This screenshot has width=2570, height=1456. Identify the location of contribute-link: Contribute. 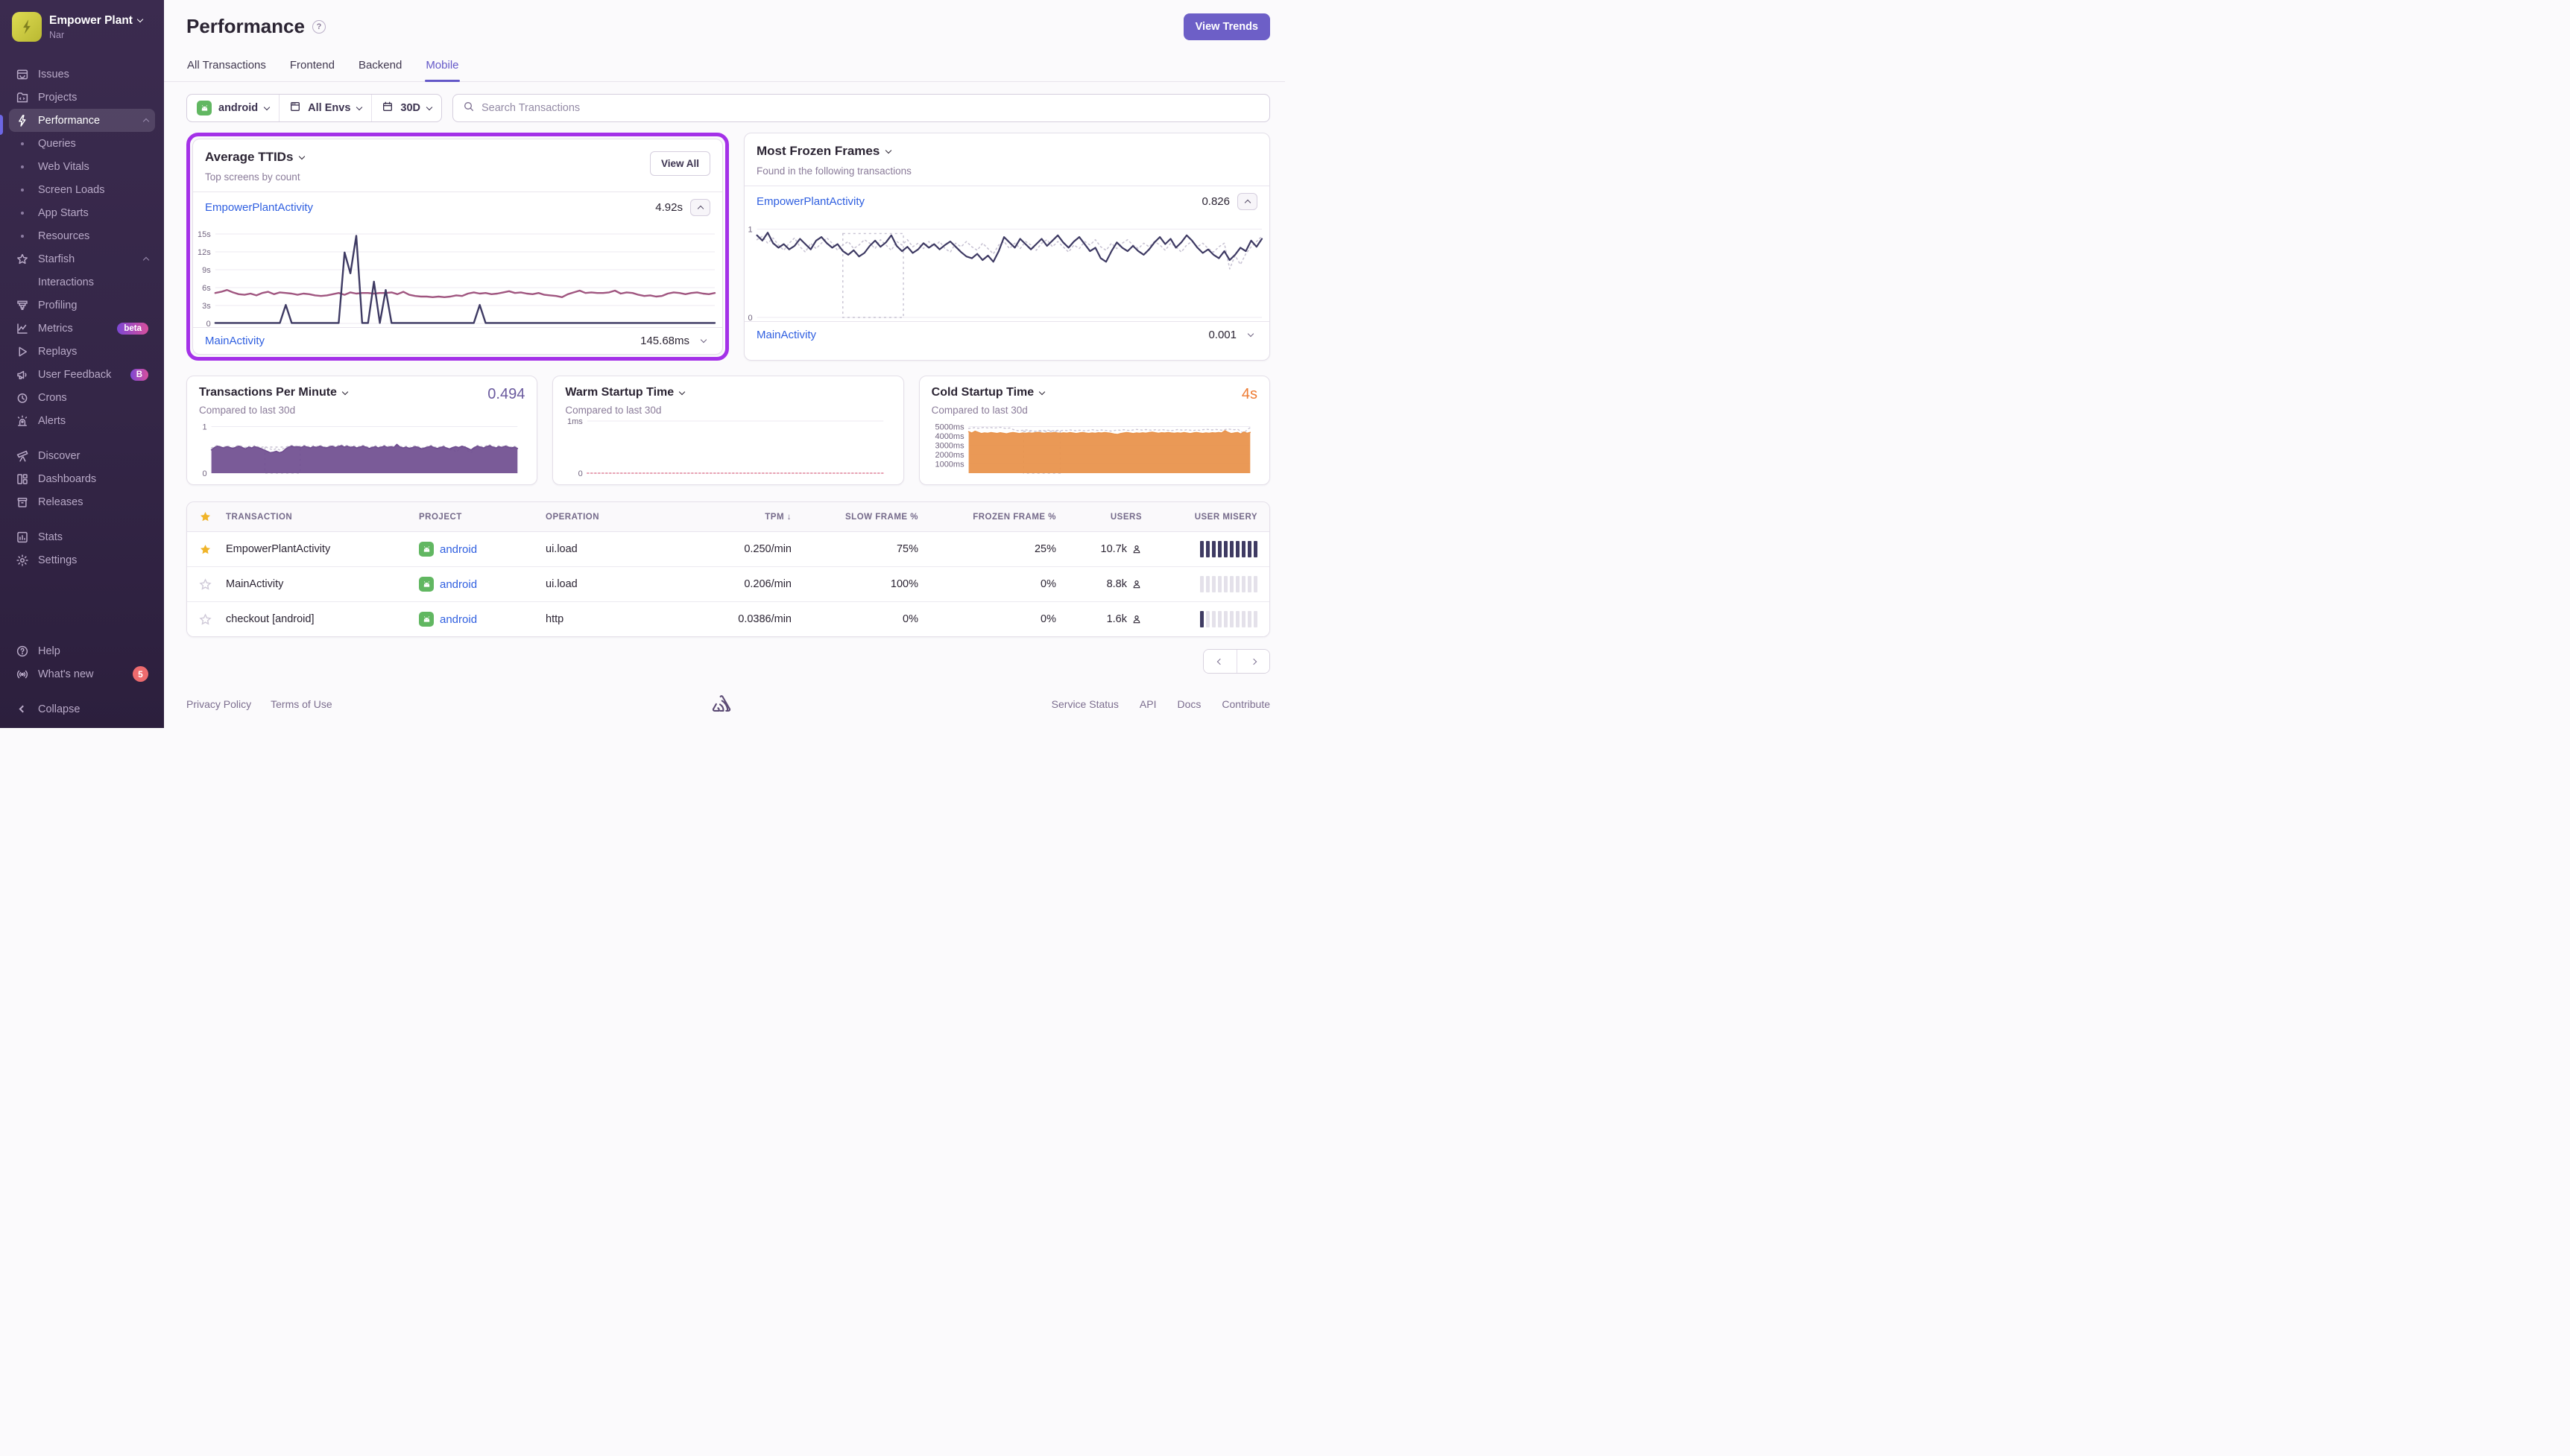
(1246, 704).